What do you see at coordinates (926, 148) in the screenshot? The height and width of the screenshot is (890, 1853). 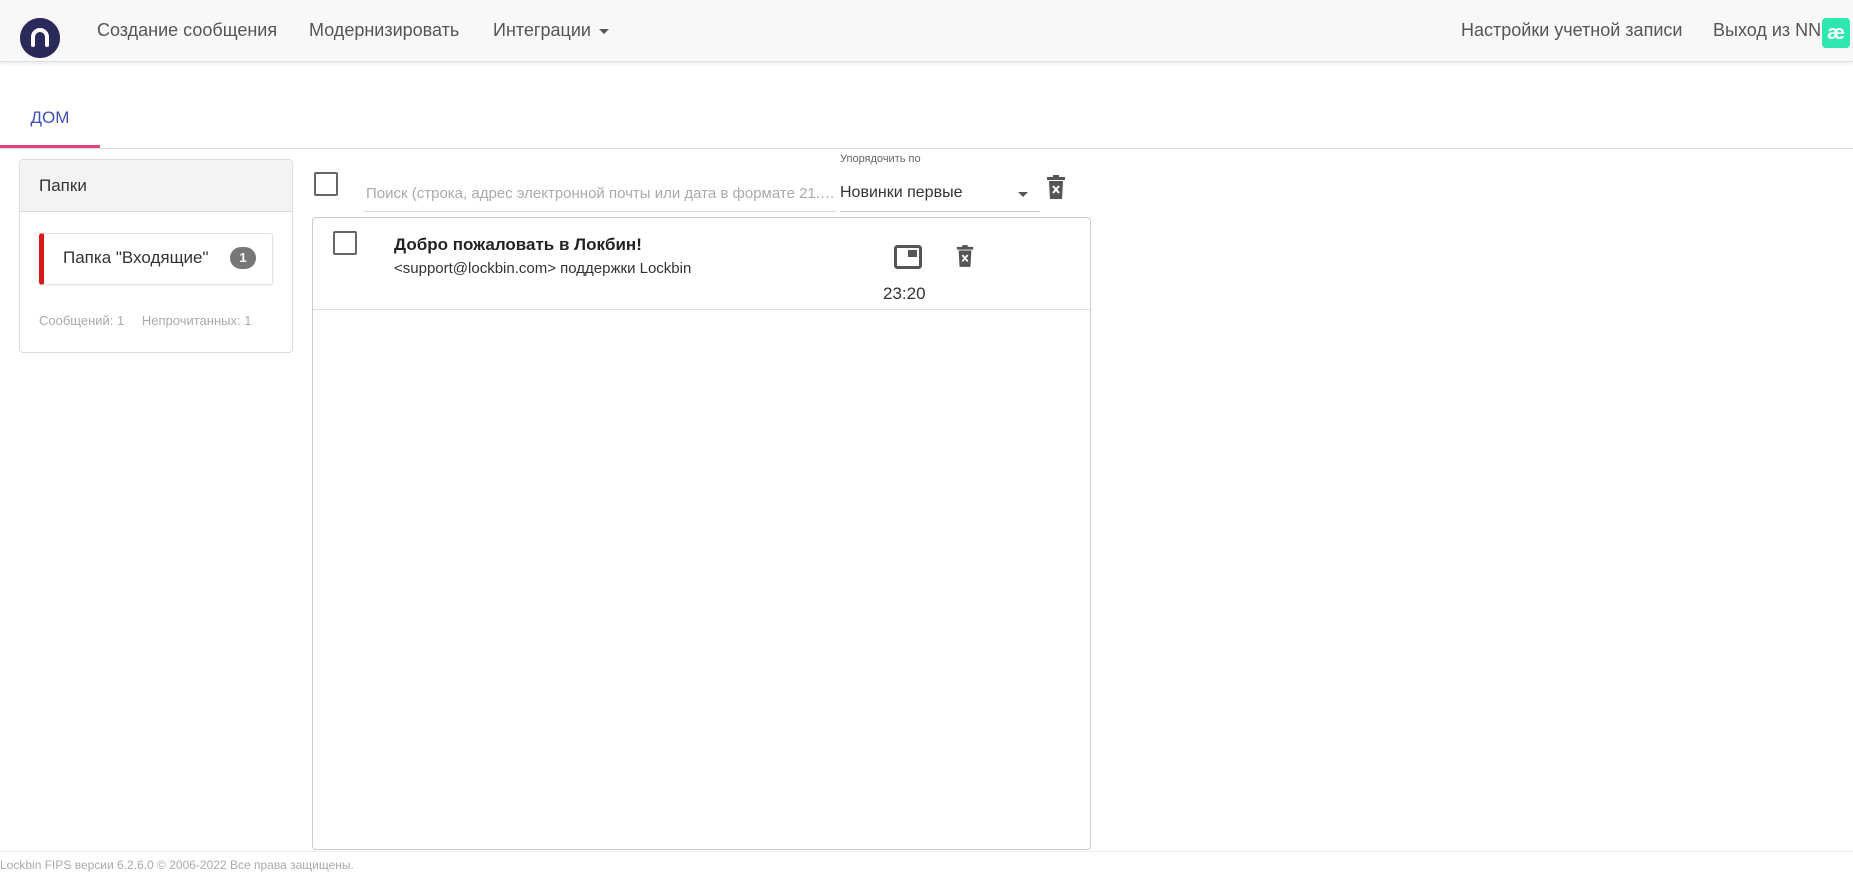 I see `tabs-divider` at bounding box center [926, 148].